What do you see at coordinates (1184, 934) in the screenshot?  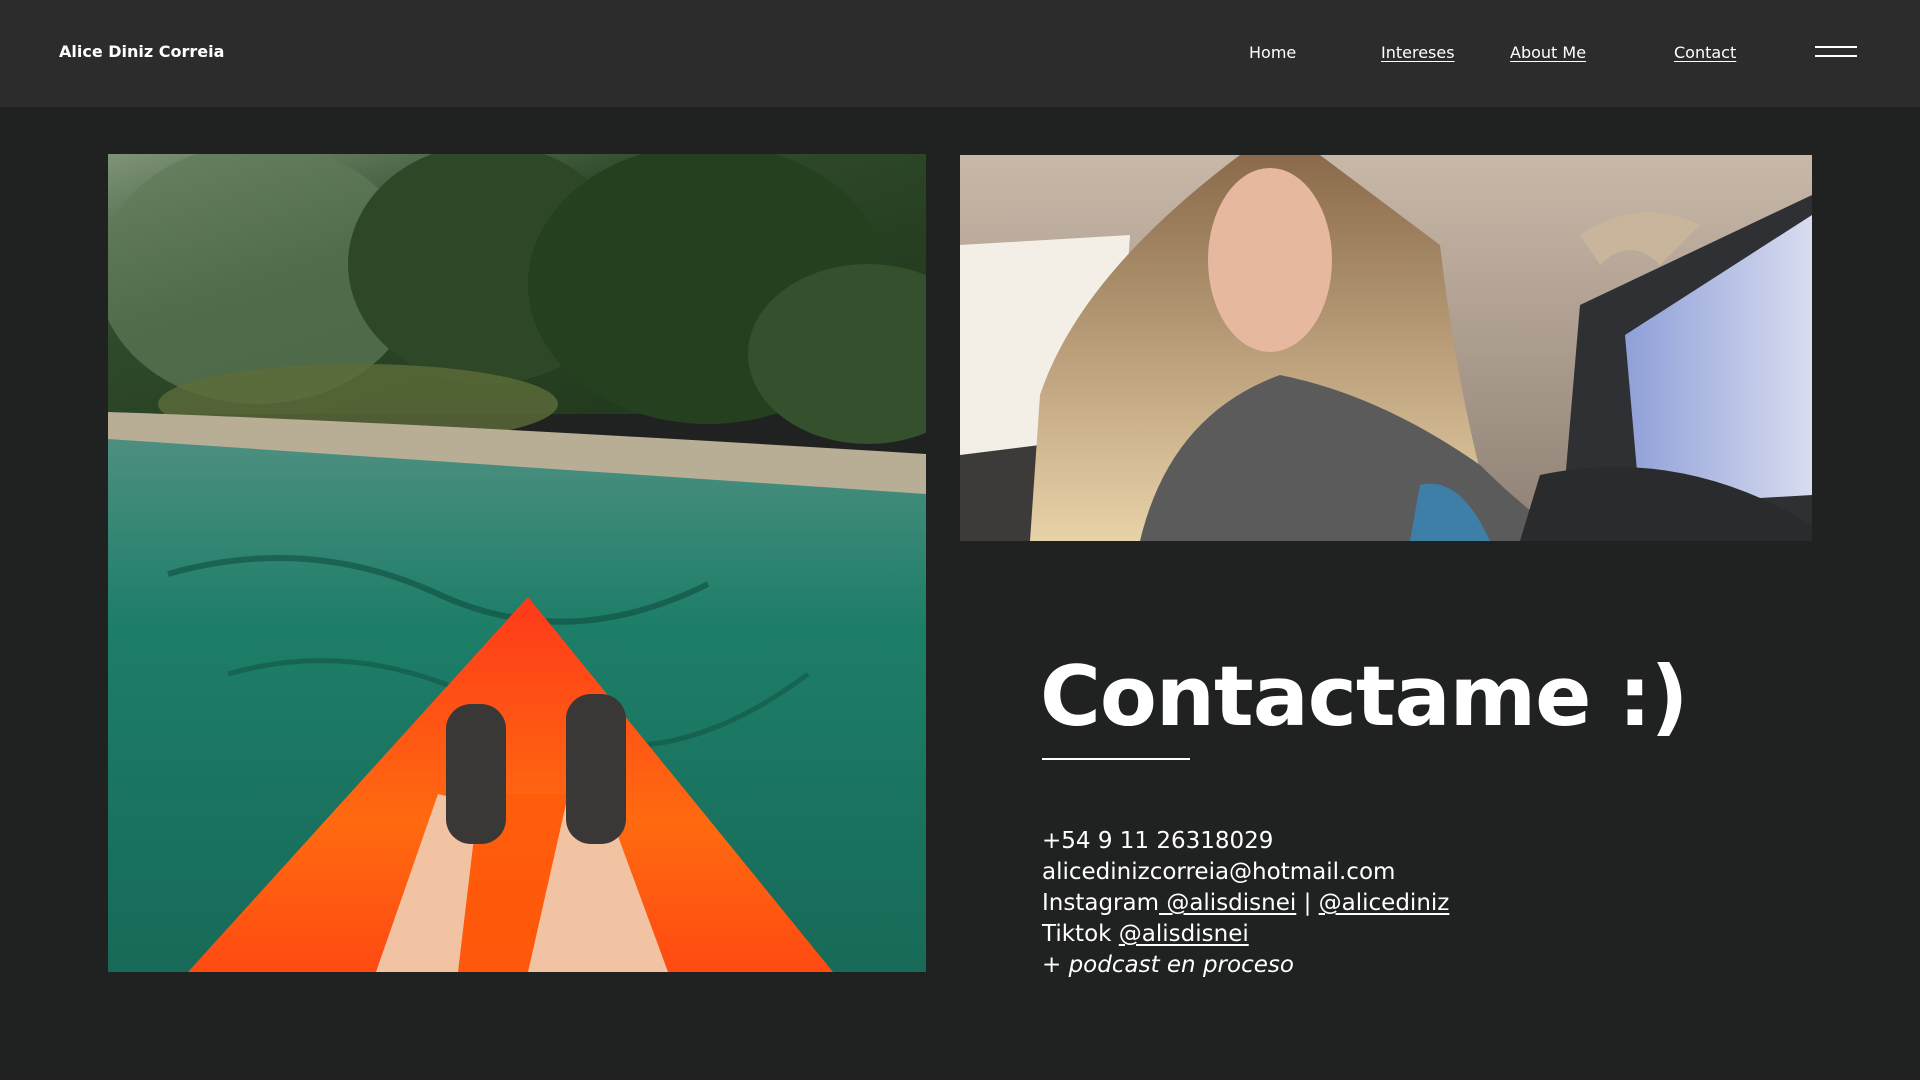 I see `tiktok-link-alisdisnei: @alisdisnei` at bounding box center [1184, 934].